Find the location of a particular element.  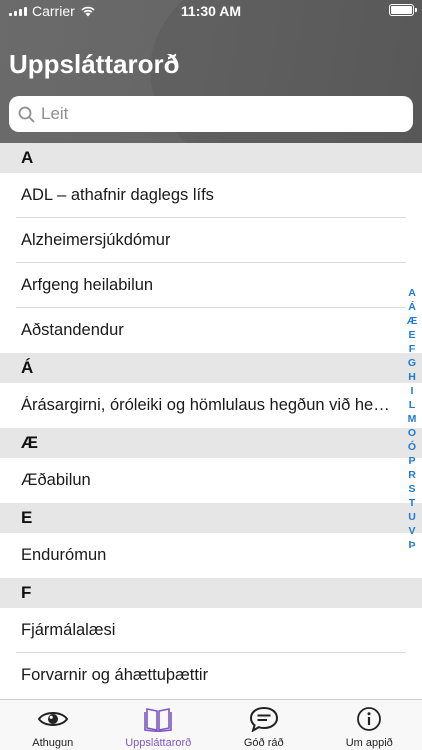

index-letter: S is located at coordinates (411, 489).